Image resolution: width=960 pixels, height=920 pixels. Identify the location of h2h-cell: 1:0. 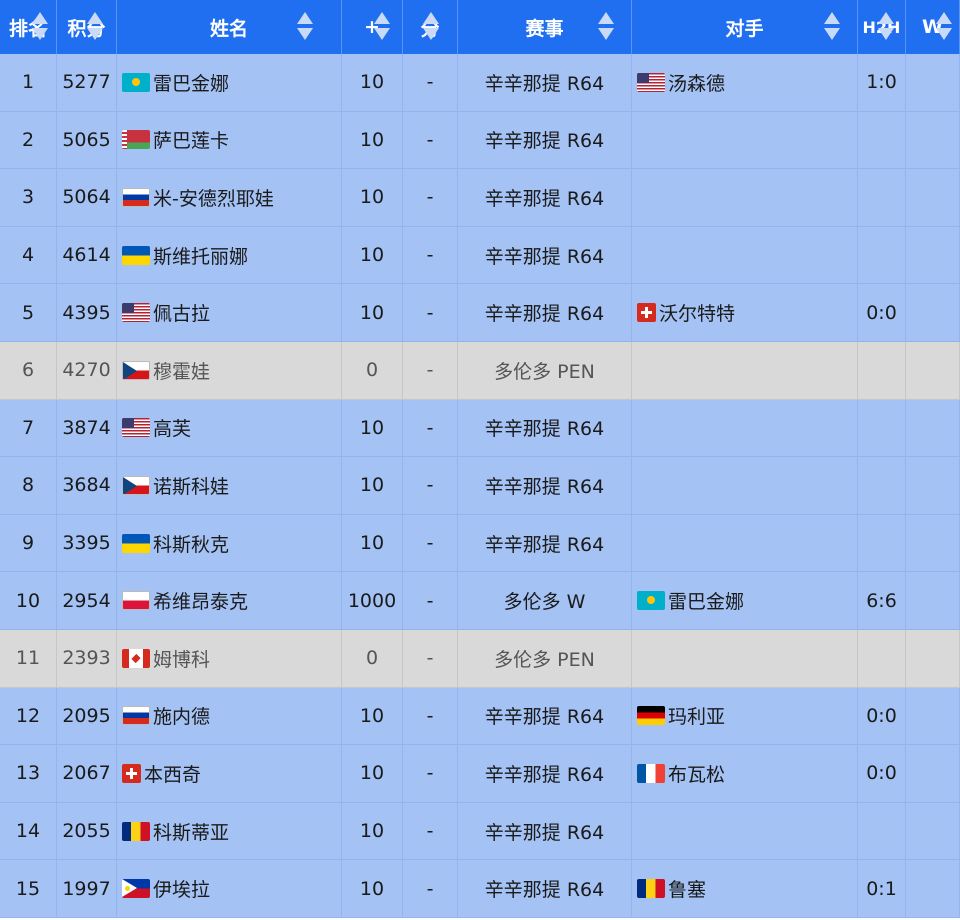
(882, 83).